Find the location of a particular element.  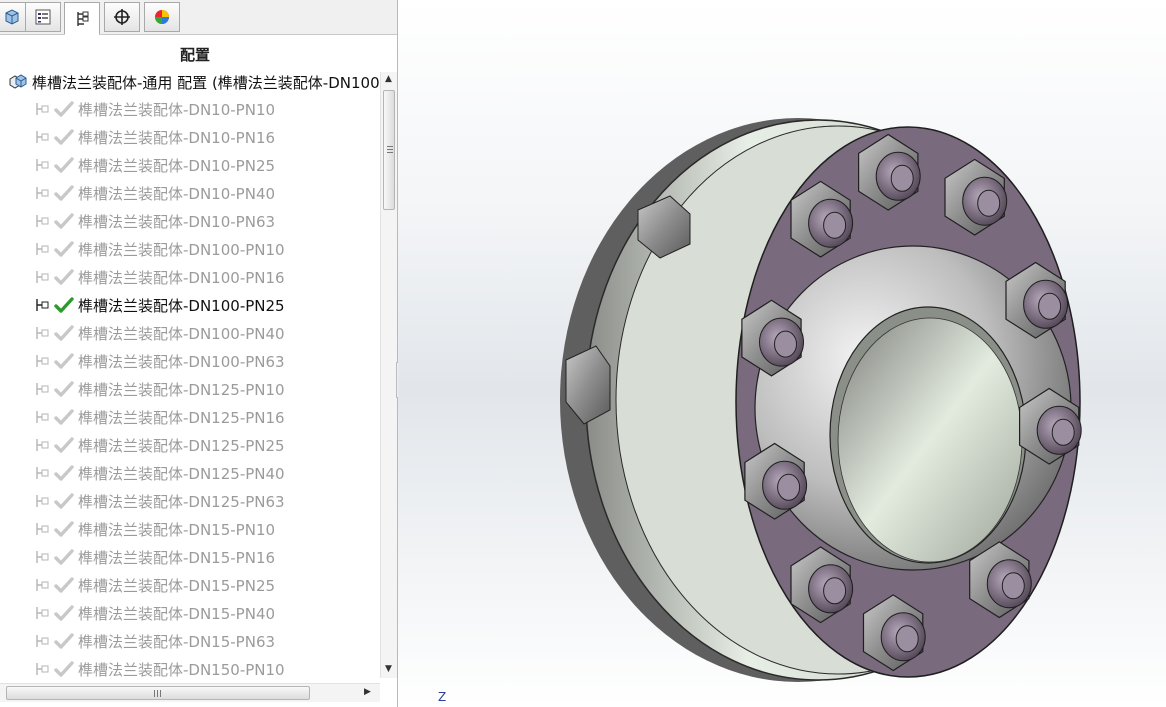

configuration-item-label: 榫槽法兰装配体-DN125-PN40 is located at coordinates (181, 473).